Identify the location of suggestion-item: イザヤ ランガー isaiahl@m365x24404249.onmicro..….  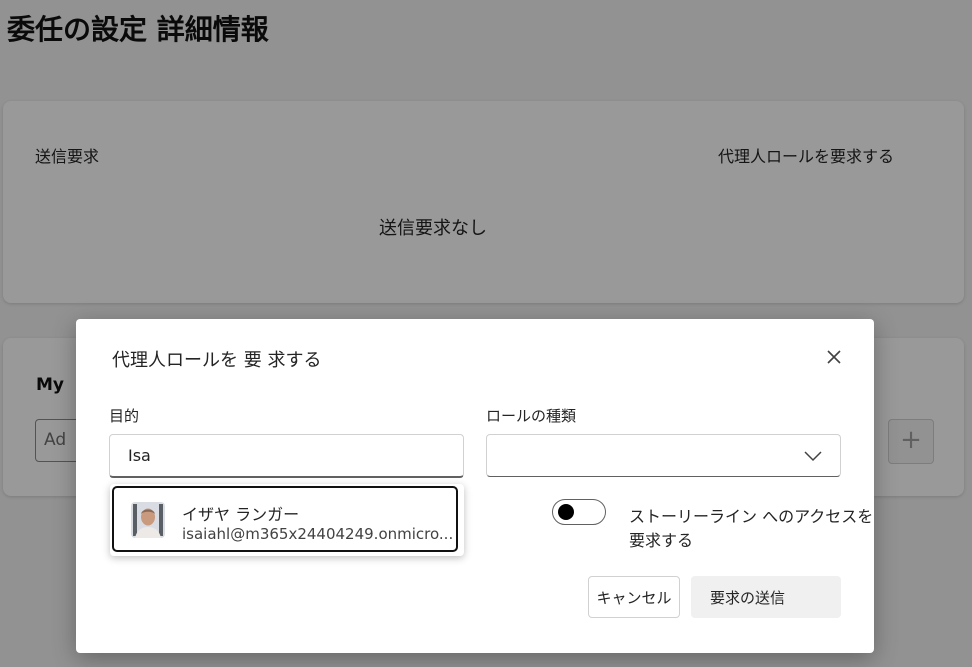
(285, 519).